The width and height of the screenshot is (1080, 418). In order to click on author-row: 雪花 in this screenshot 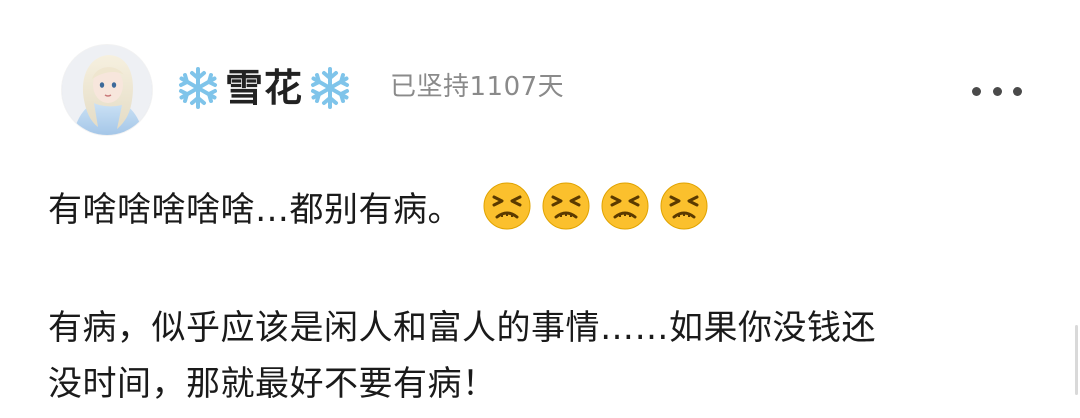, I will do `click(264, 88)`.